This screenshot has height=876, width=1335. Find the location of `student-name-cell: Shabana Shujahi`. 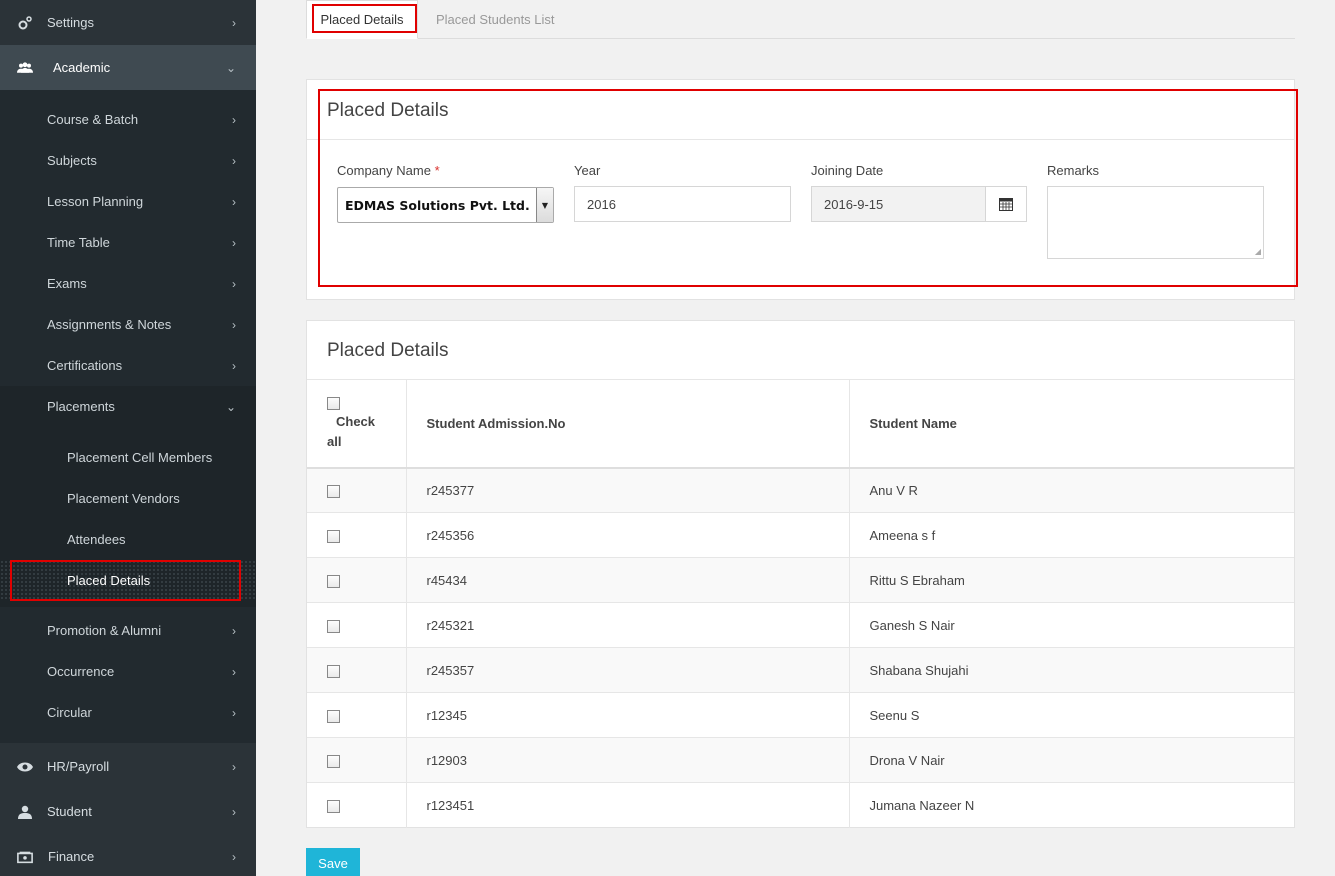

student-name-cell: Shabana Shujahi is located at coordinates (1071, 670).